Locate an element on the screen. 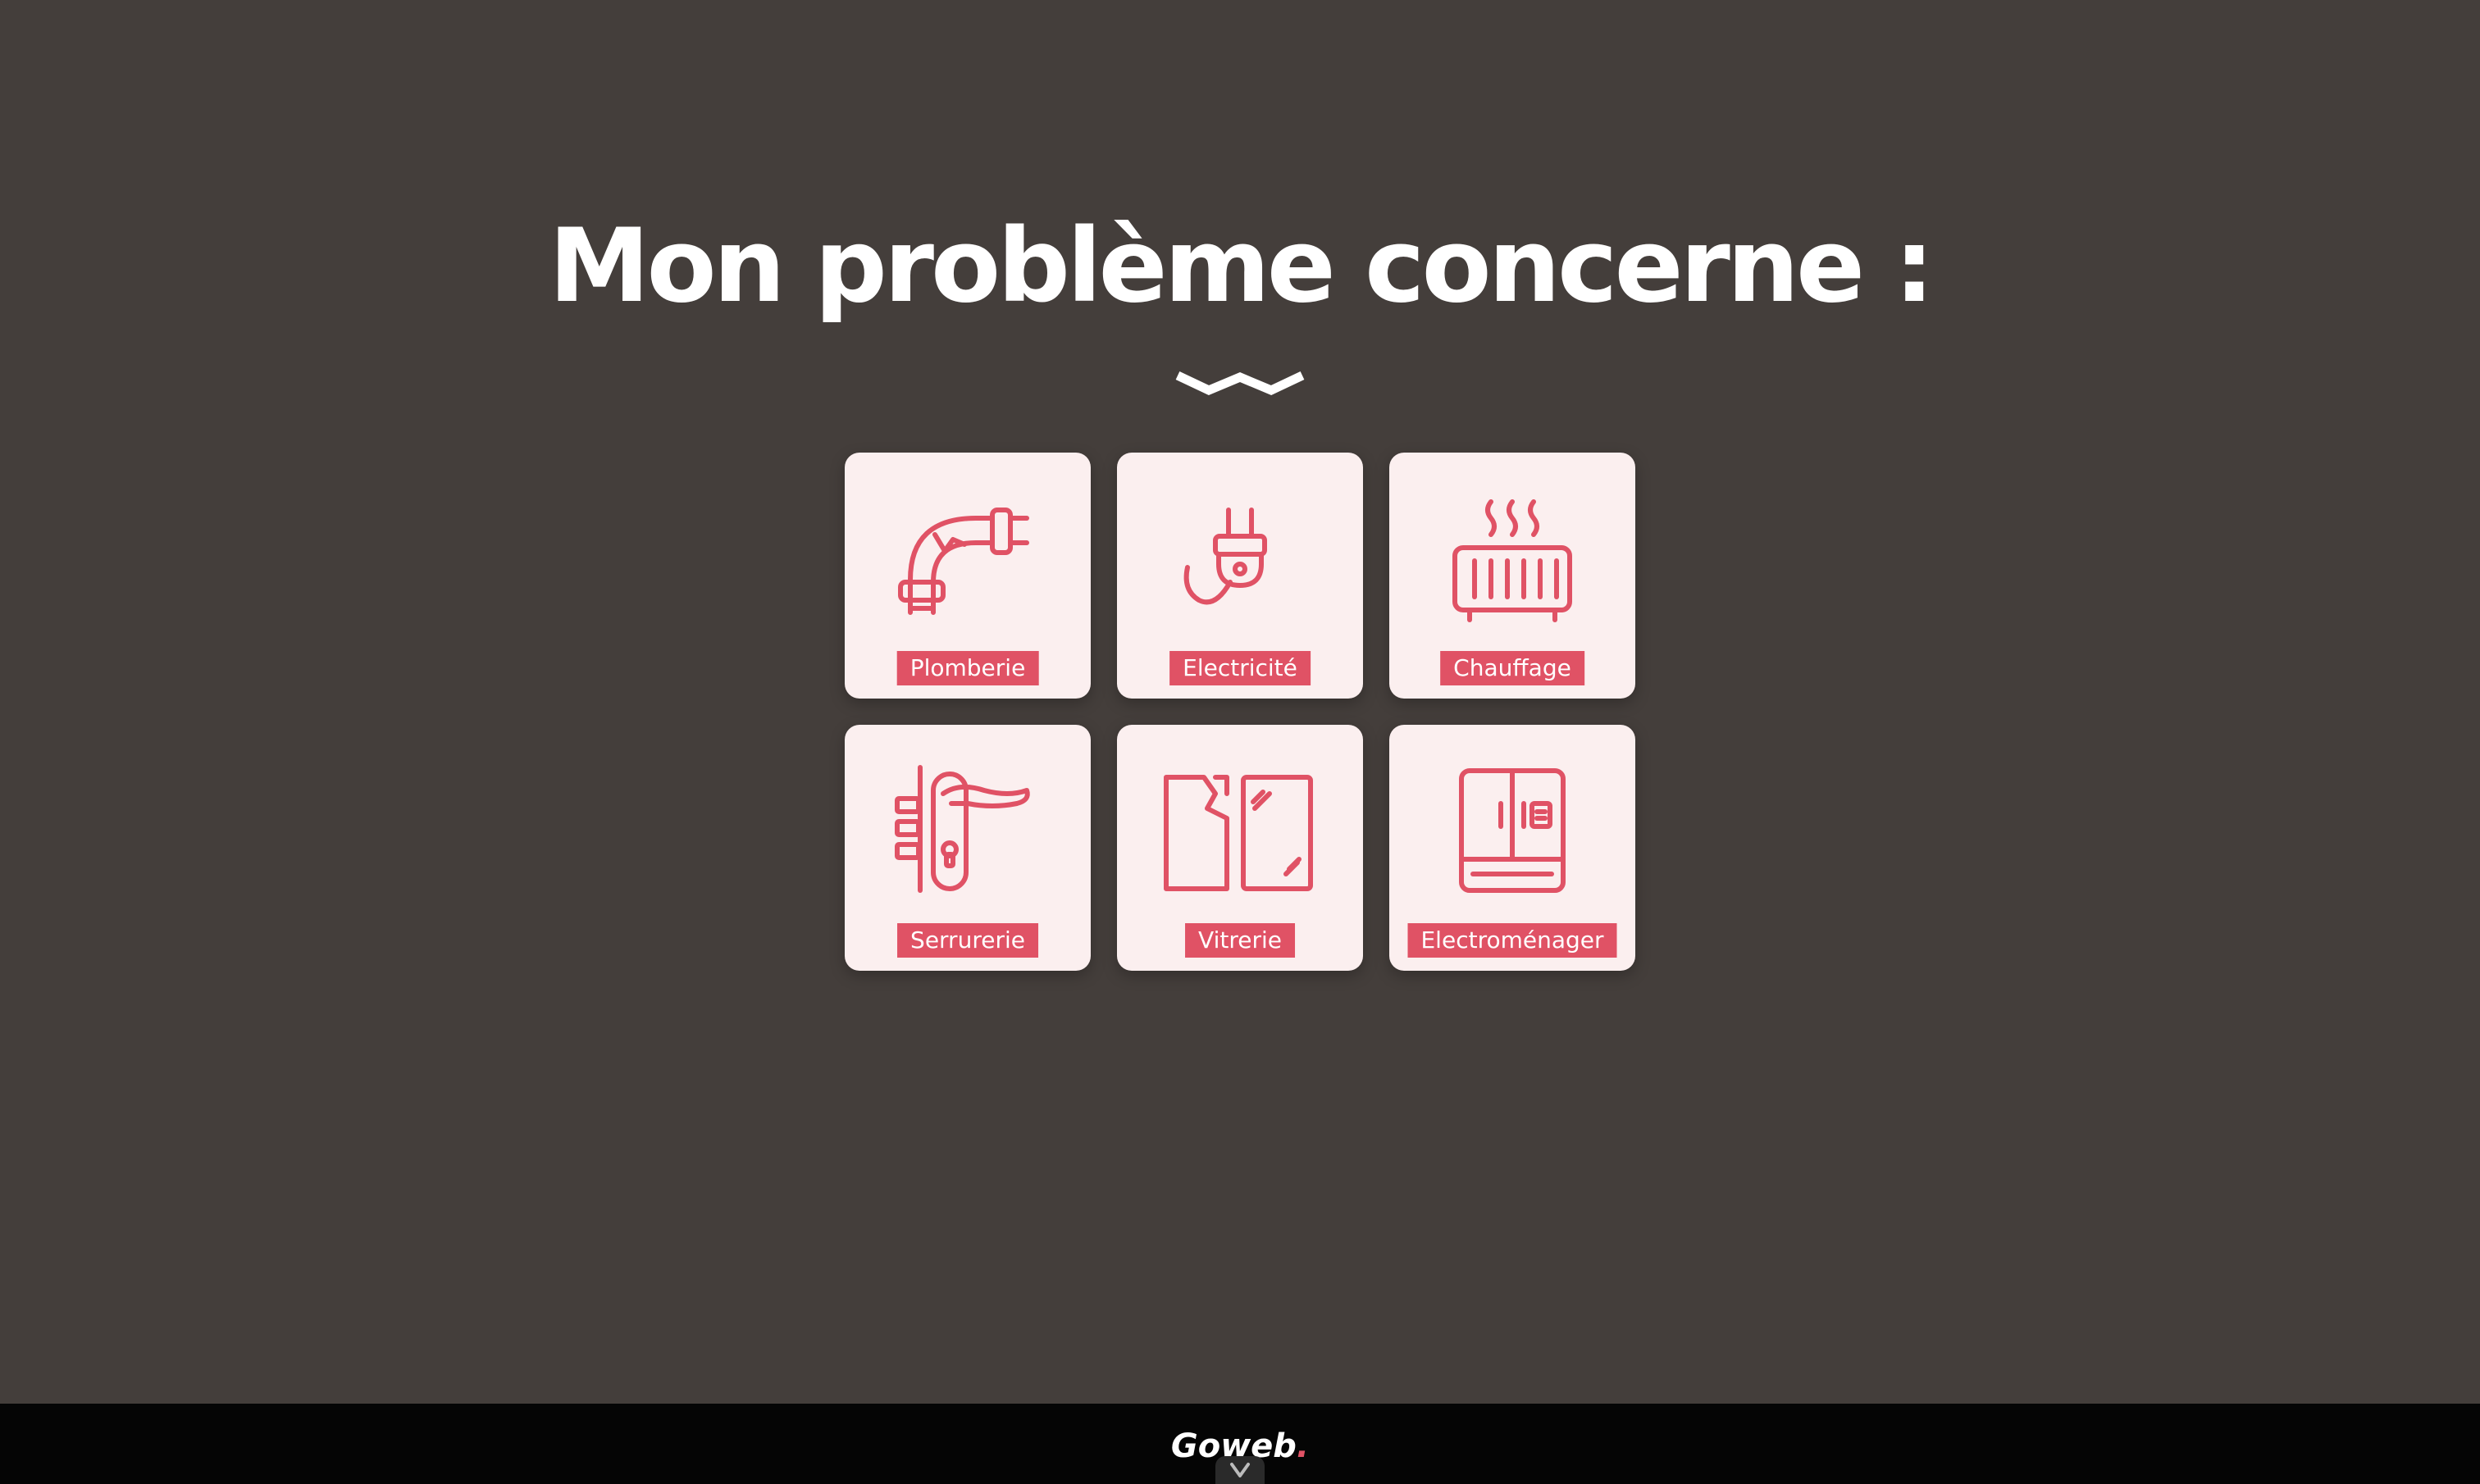 The height and width of the screenshot is (1484, 2480). category-card-serrurerie: Serrurerie is located at coordinates (968, 848).